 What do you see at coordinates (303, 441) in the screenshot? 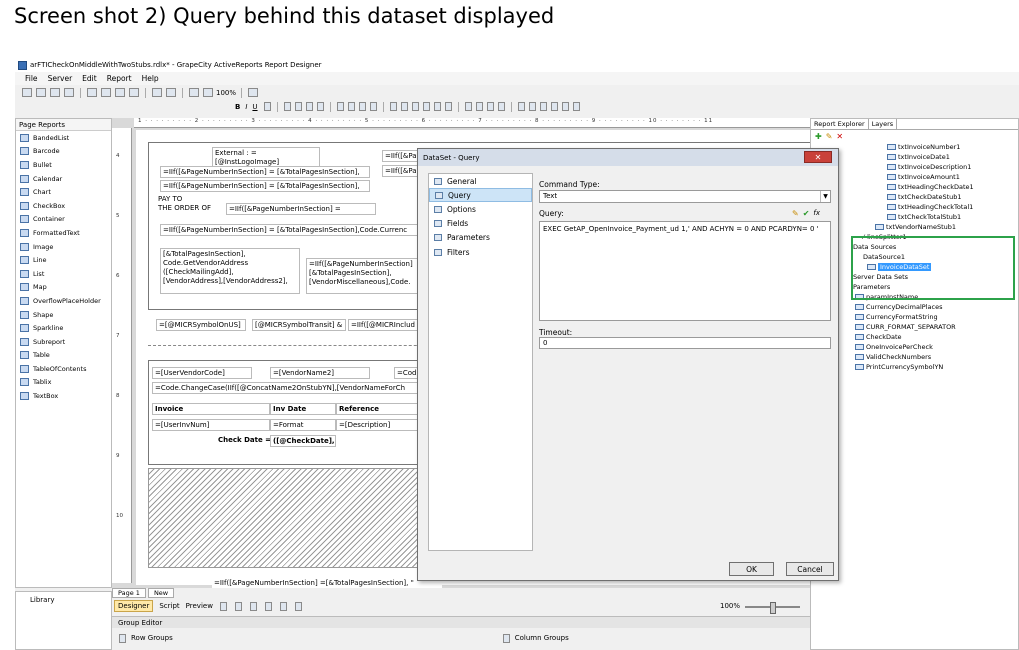
I see `check-date-field: ([@CheckDate],` at bounding box center [303, 441].